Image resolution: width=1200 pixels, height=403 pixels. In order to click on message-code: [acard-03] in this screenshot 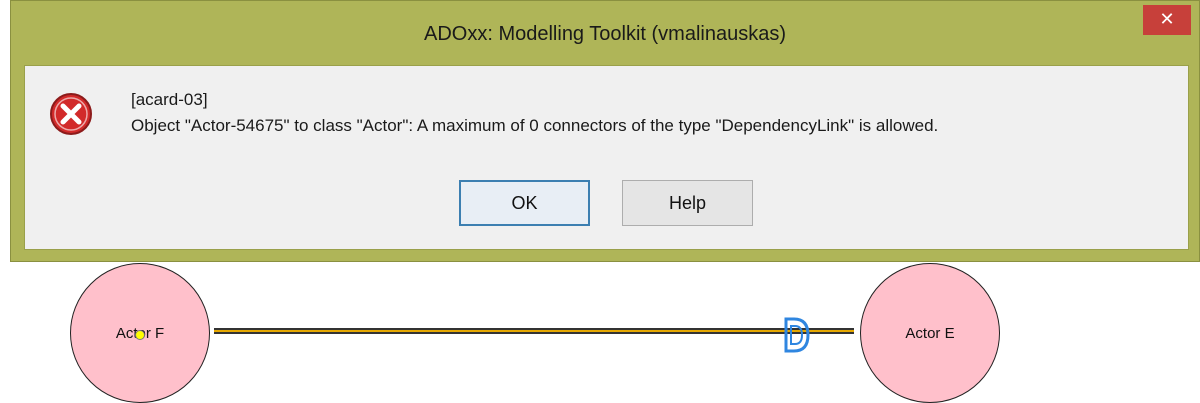, I will do `click(169, 99)`.